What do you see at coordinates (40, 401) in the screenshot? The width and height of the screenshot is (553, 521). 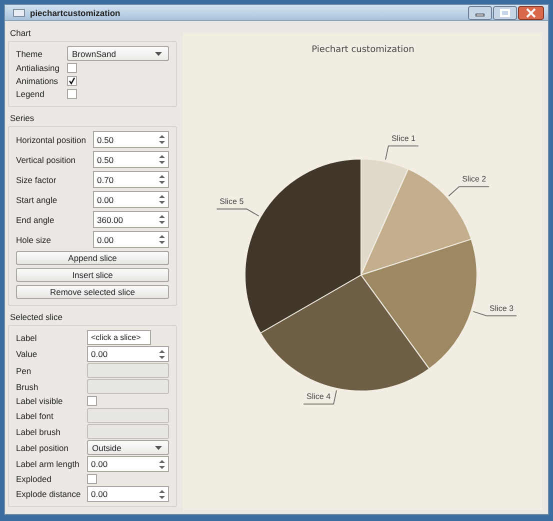 I see `field-label: Label visible` at bounding box center [40, 401].